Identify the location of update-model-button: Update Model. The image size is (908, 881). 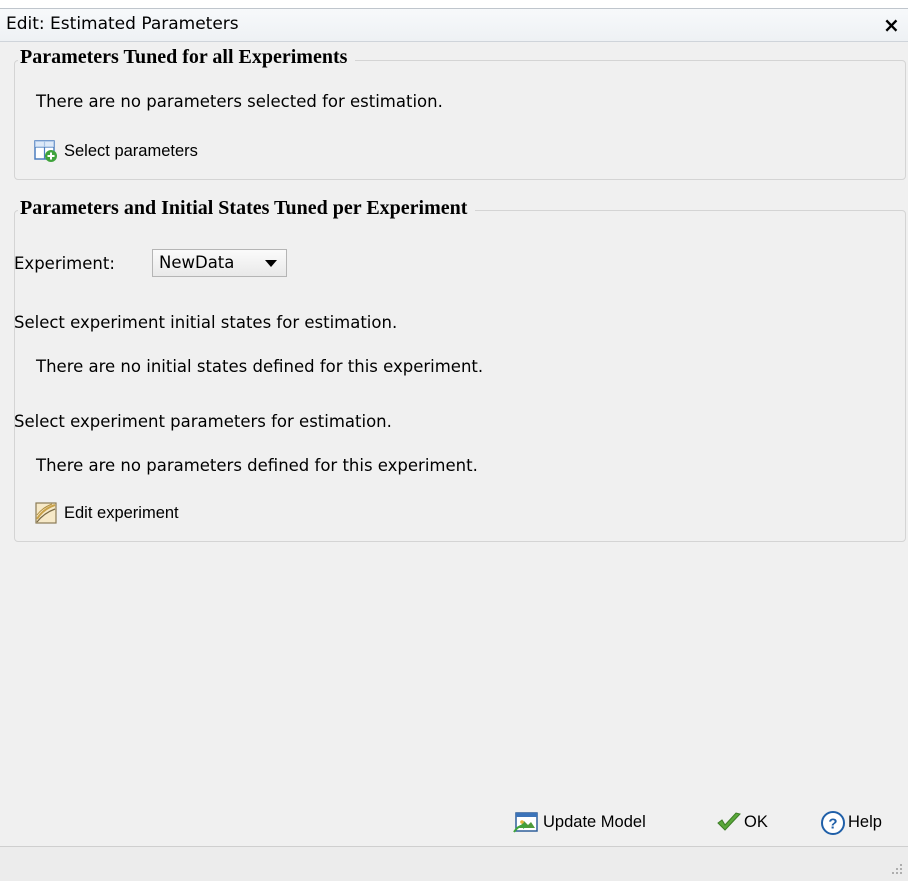
(579, 822).